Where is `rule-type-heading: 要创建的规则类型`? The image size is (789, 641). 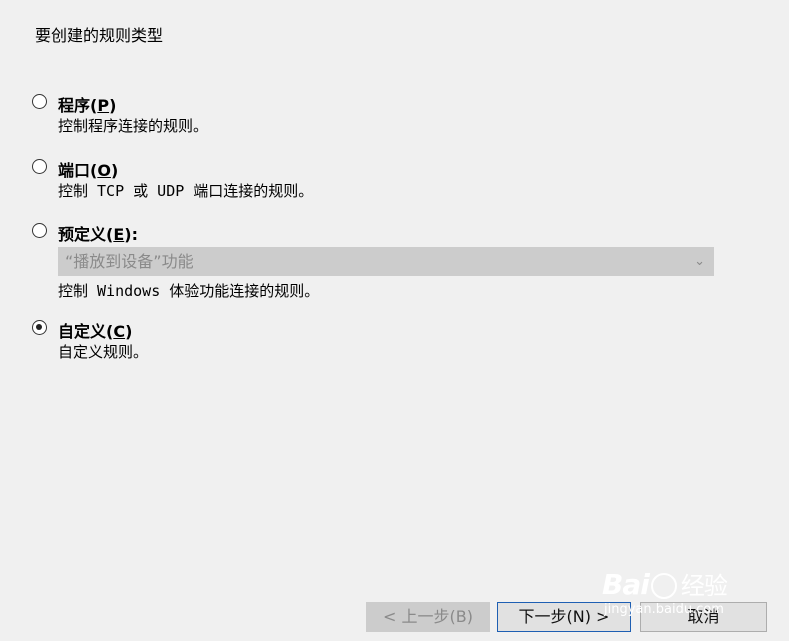 rule-type-heading: 要创建的规则类型 is located at coordinates (99, 35).